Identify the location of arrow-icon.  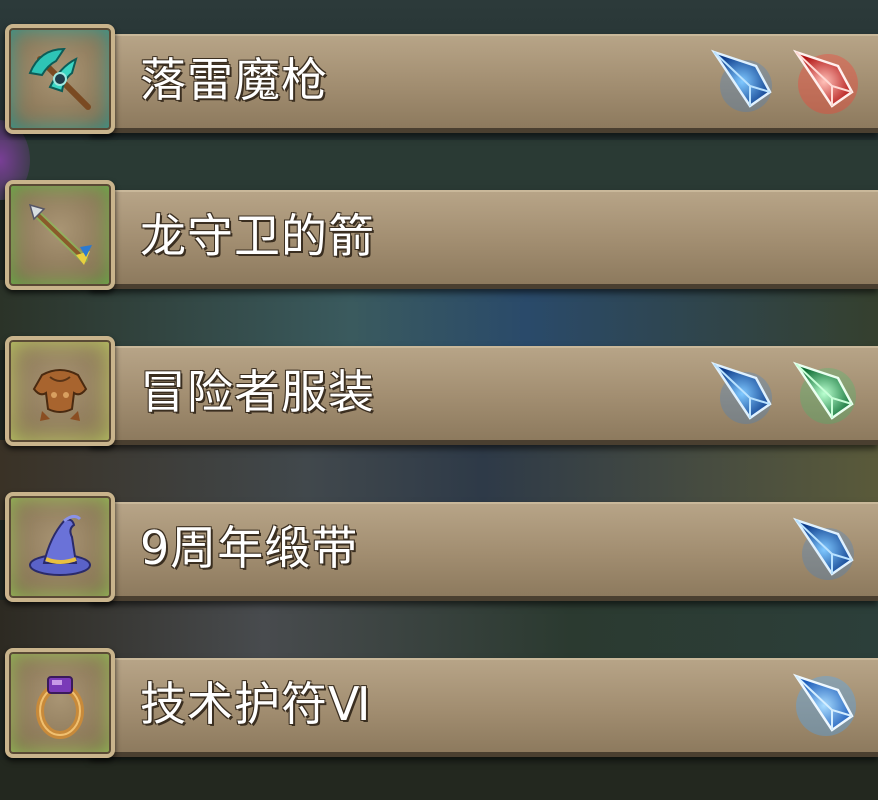
(60, 235).